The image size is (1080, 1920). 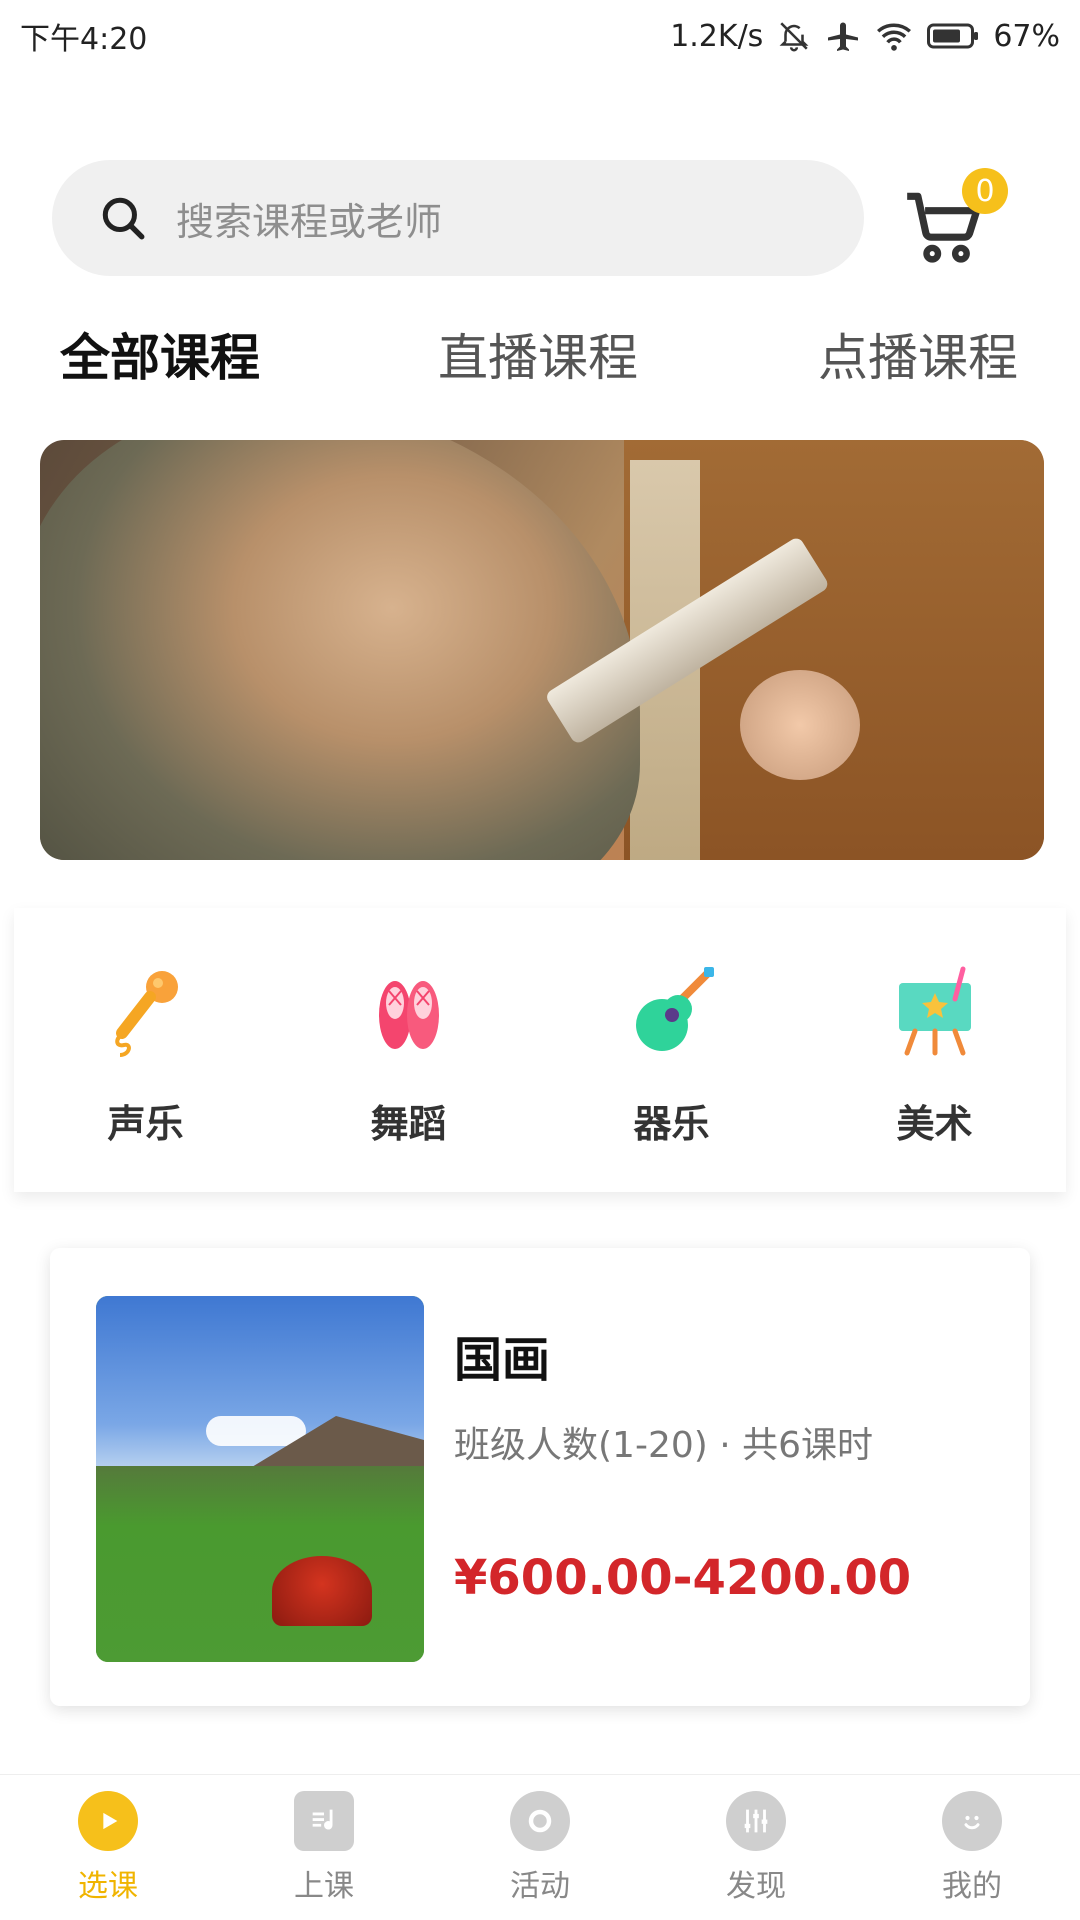 What do you see at coordinates (756, 1820) in the screenshot?
I see `sliders-icon` at bounding box center [756, 1820].